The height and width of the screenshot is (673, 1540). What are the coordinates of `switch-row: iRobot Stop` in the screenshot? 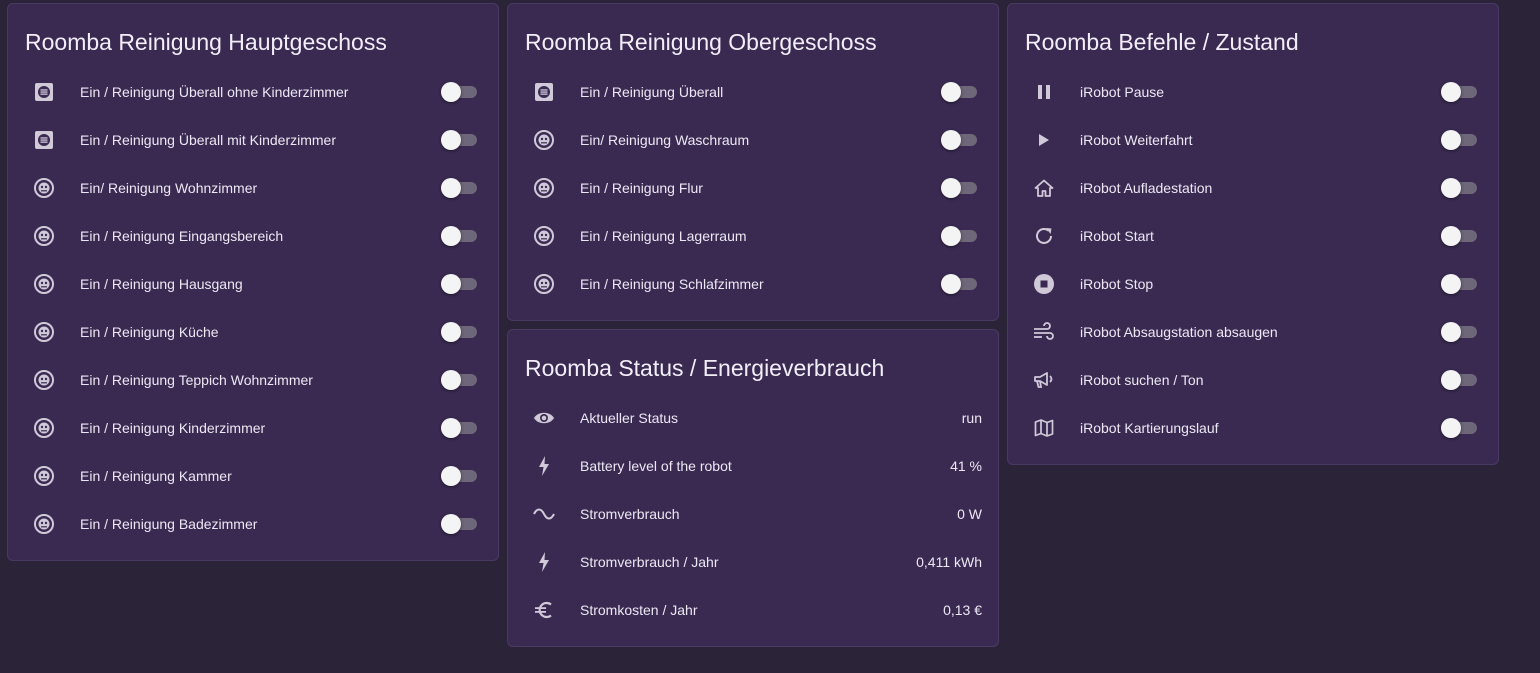 It's located at (1253, 284).